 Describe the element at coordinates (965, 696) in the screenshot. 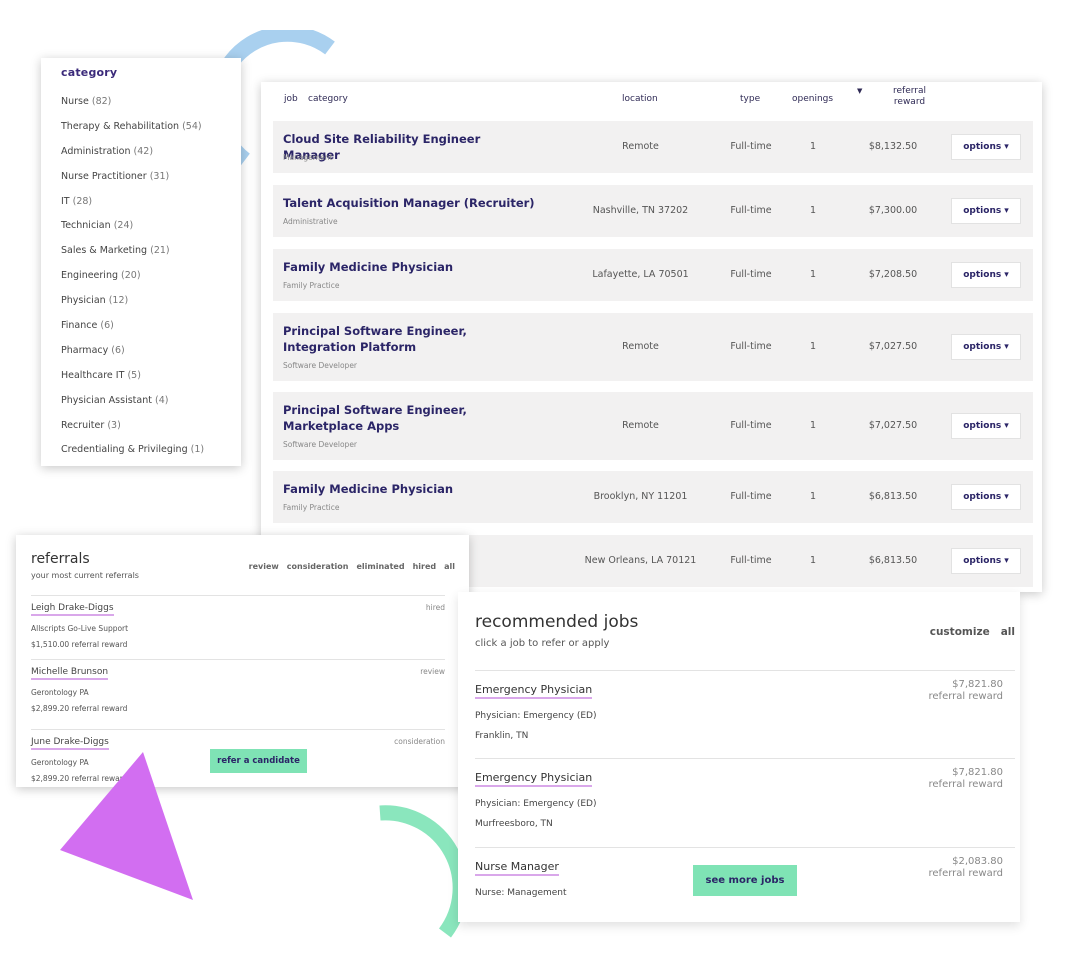

I see `recommended-job-reward-label: referral reward` at that location.